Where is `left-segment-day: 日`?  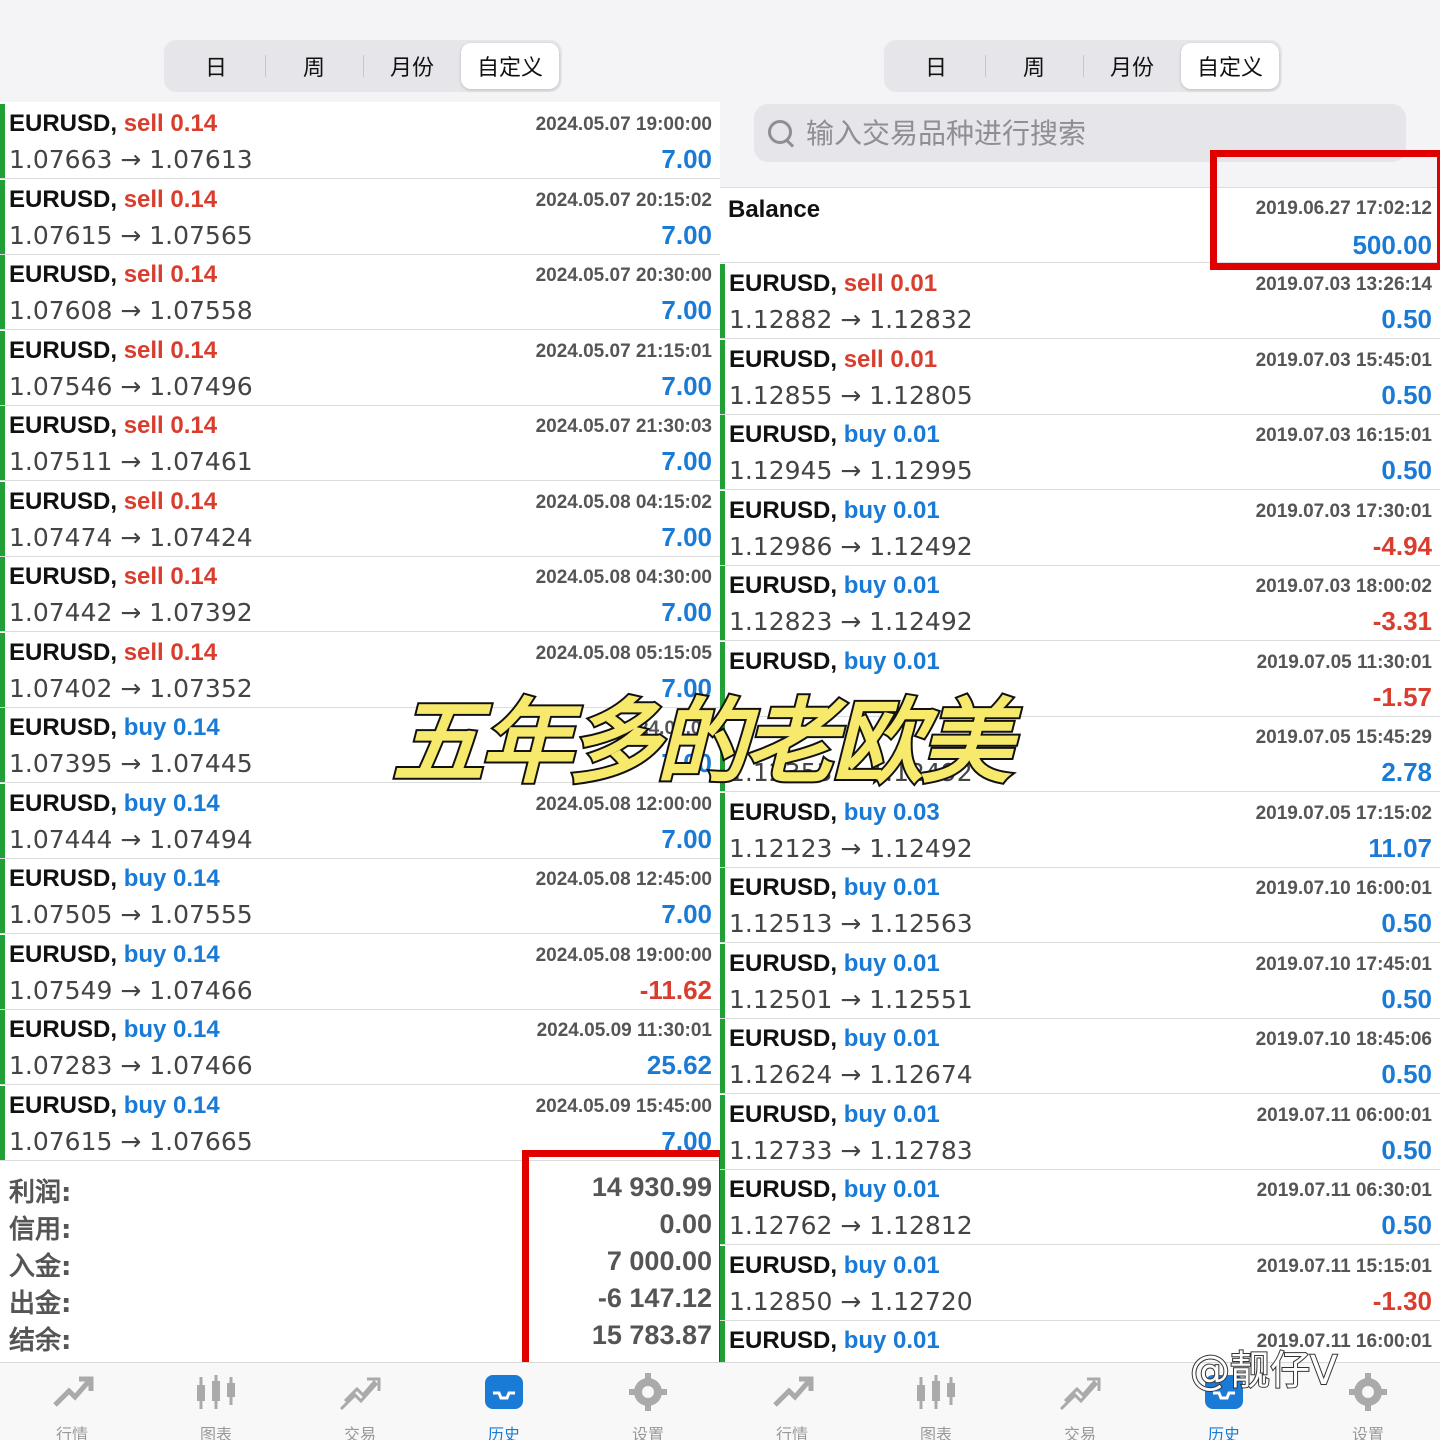
left-segment-day: 日 is located at coordinates (216, 66).